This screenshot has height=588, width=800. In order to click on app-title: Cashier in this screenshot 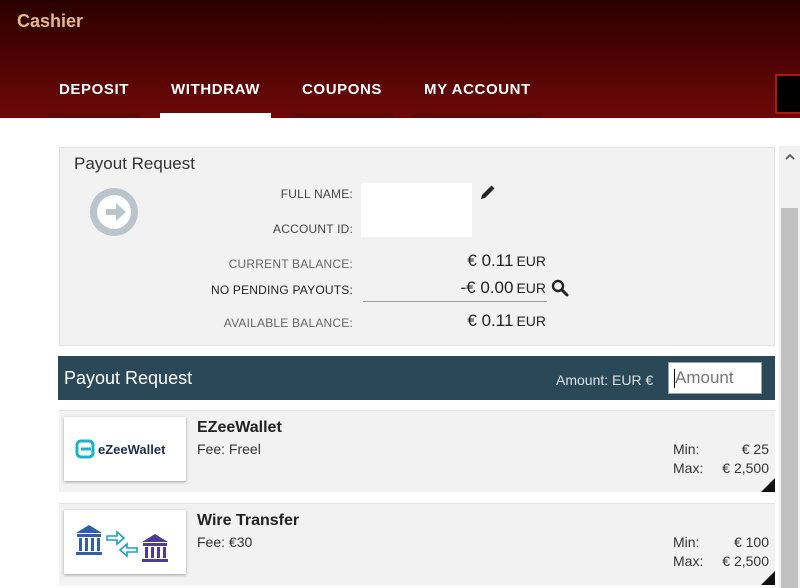, I will do `click(50, 21)`.